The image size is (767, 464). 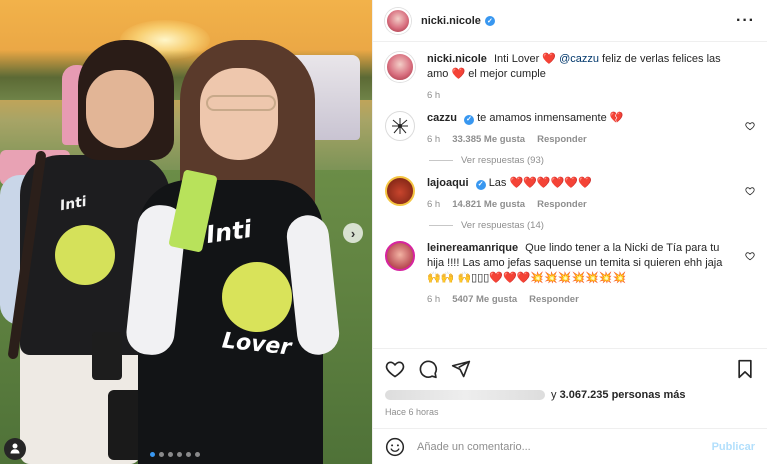 I want to click on hearts-emoji: ❤️❤️❤️❤️❤️❤️, so click(x=550, y=183).